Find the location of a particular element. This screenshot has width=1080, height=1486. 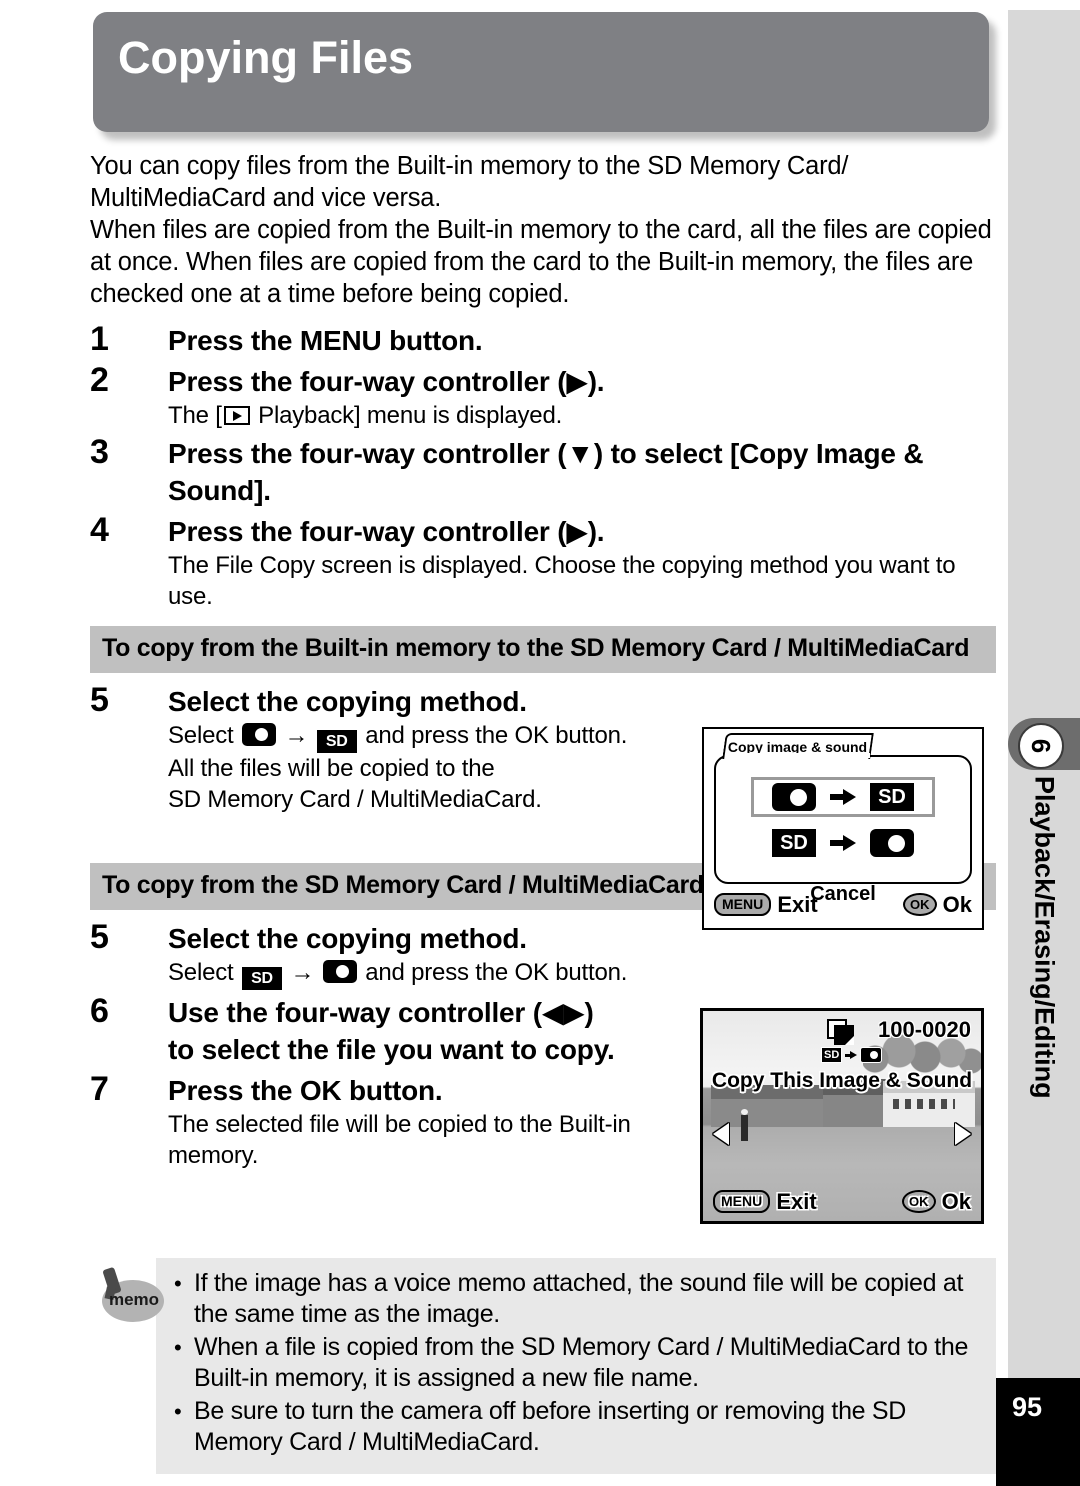

menu-exit-control: MENU Exit is located at coordinates (765, 1202).